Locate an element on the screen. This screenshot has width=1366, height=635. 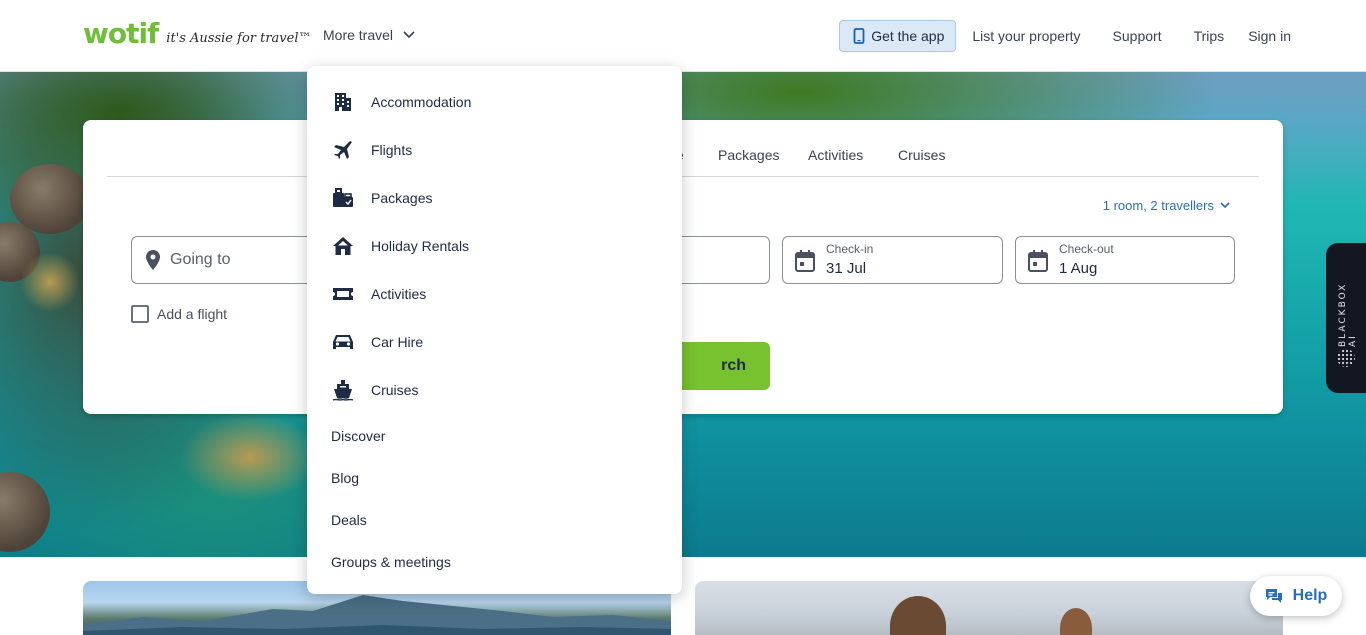
check-in-label: Check-in is located at coordinates (850, 249).